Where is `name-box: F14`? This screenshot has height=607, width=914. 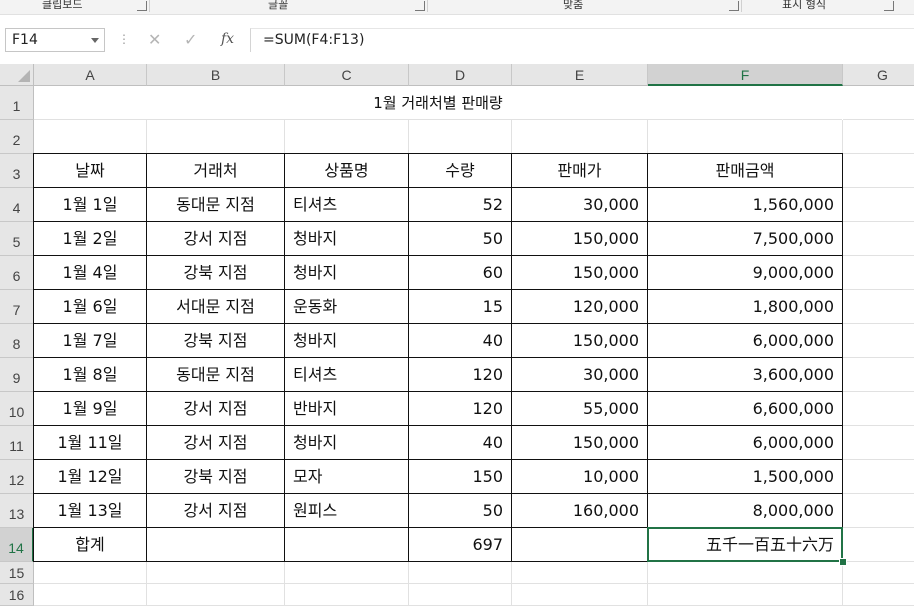
name-box: F14 is located at coordinates (55, 40).